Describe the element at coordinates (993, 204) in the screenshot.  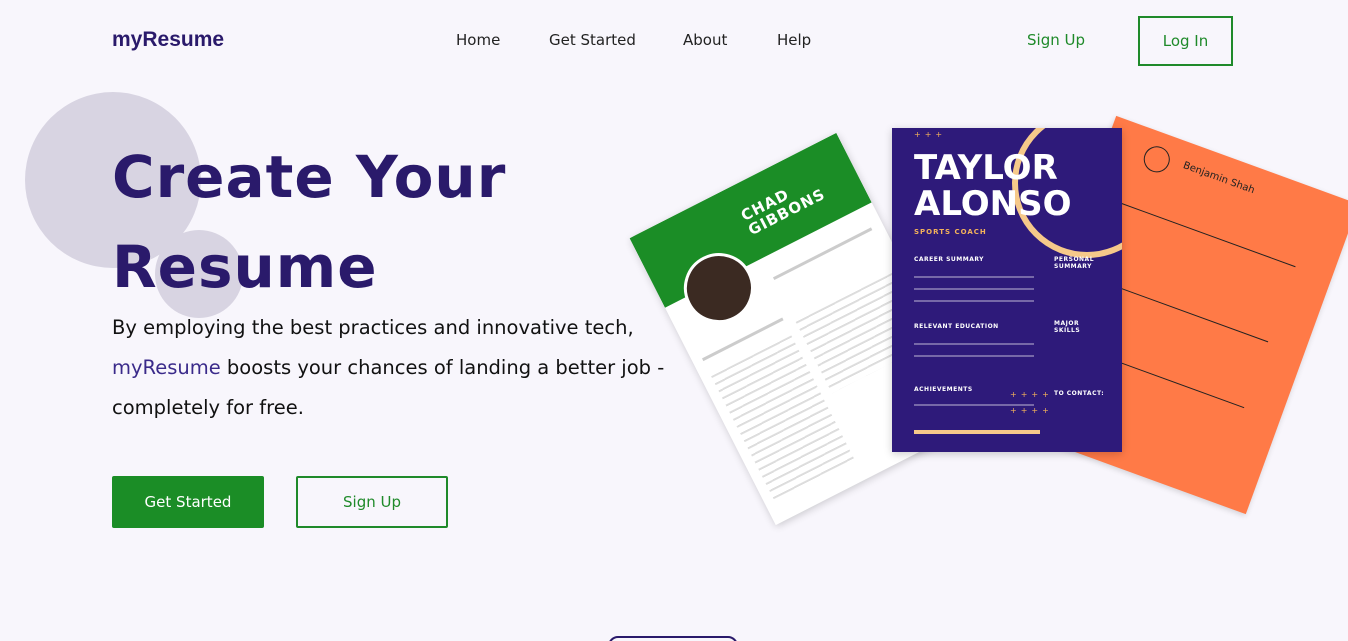
I see `purple-name-line2: ALONSO` at that location.